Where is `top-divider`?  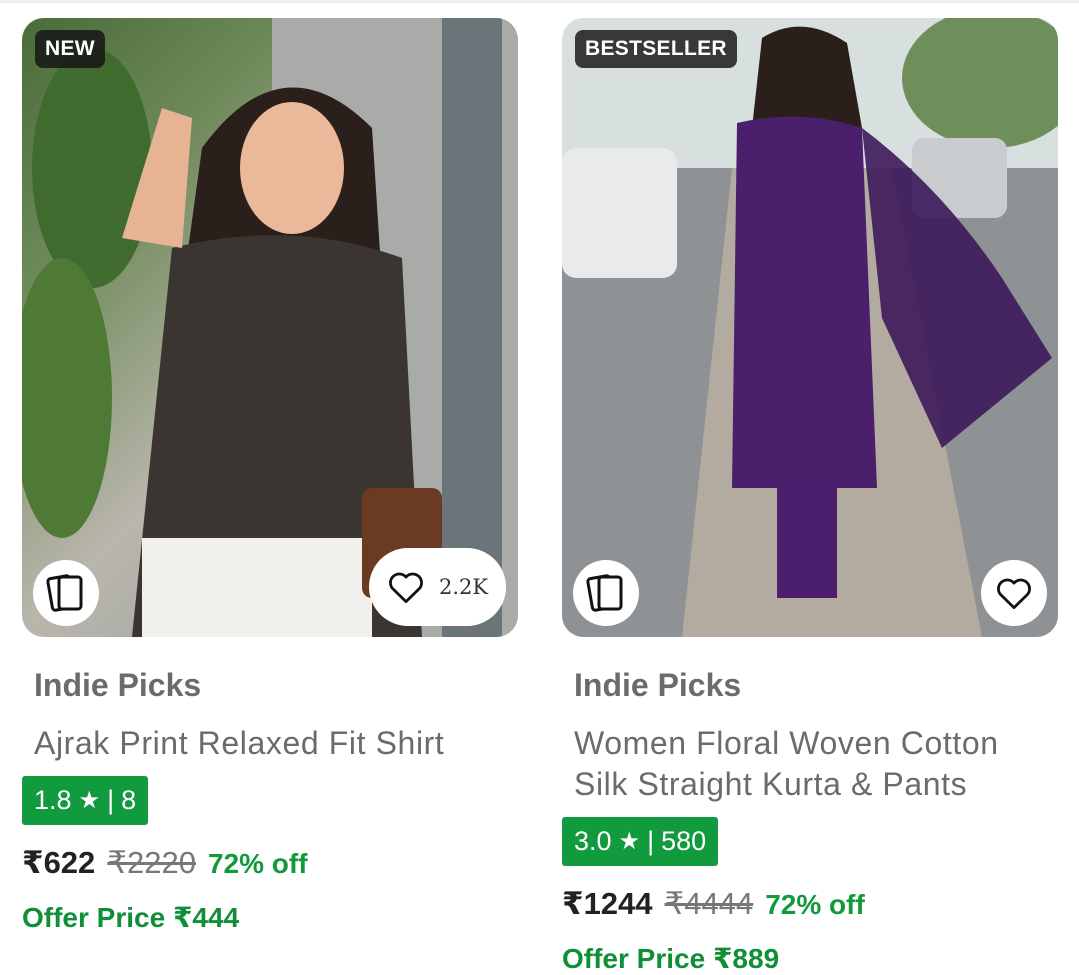 top-divider is located at coordinates (539, 1).